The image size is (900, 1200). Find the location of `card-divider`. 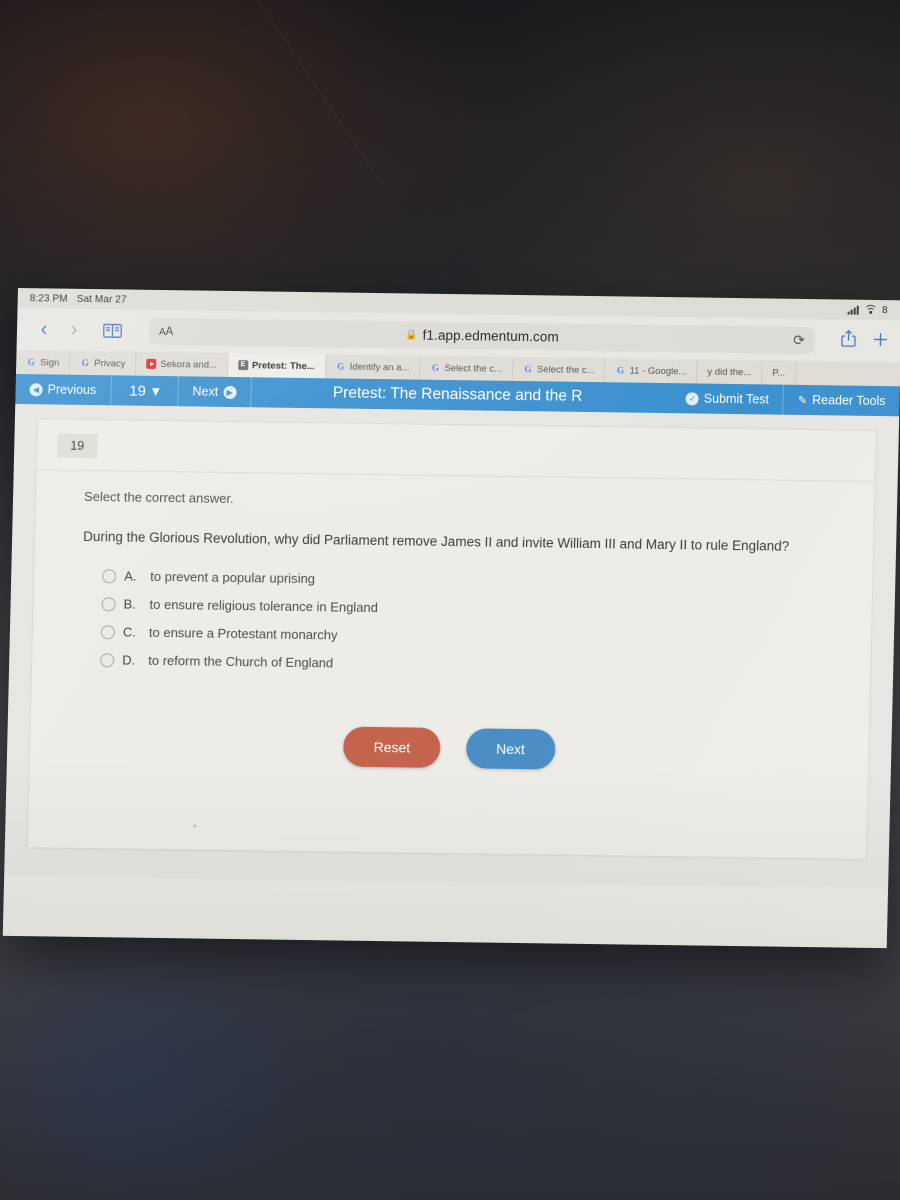

card-divider is located at coordinates (455, 475).